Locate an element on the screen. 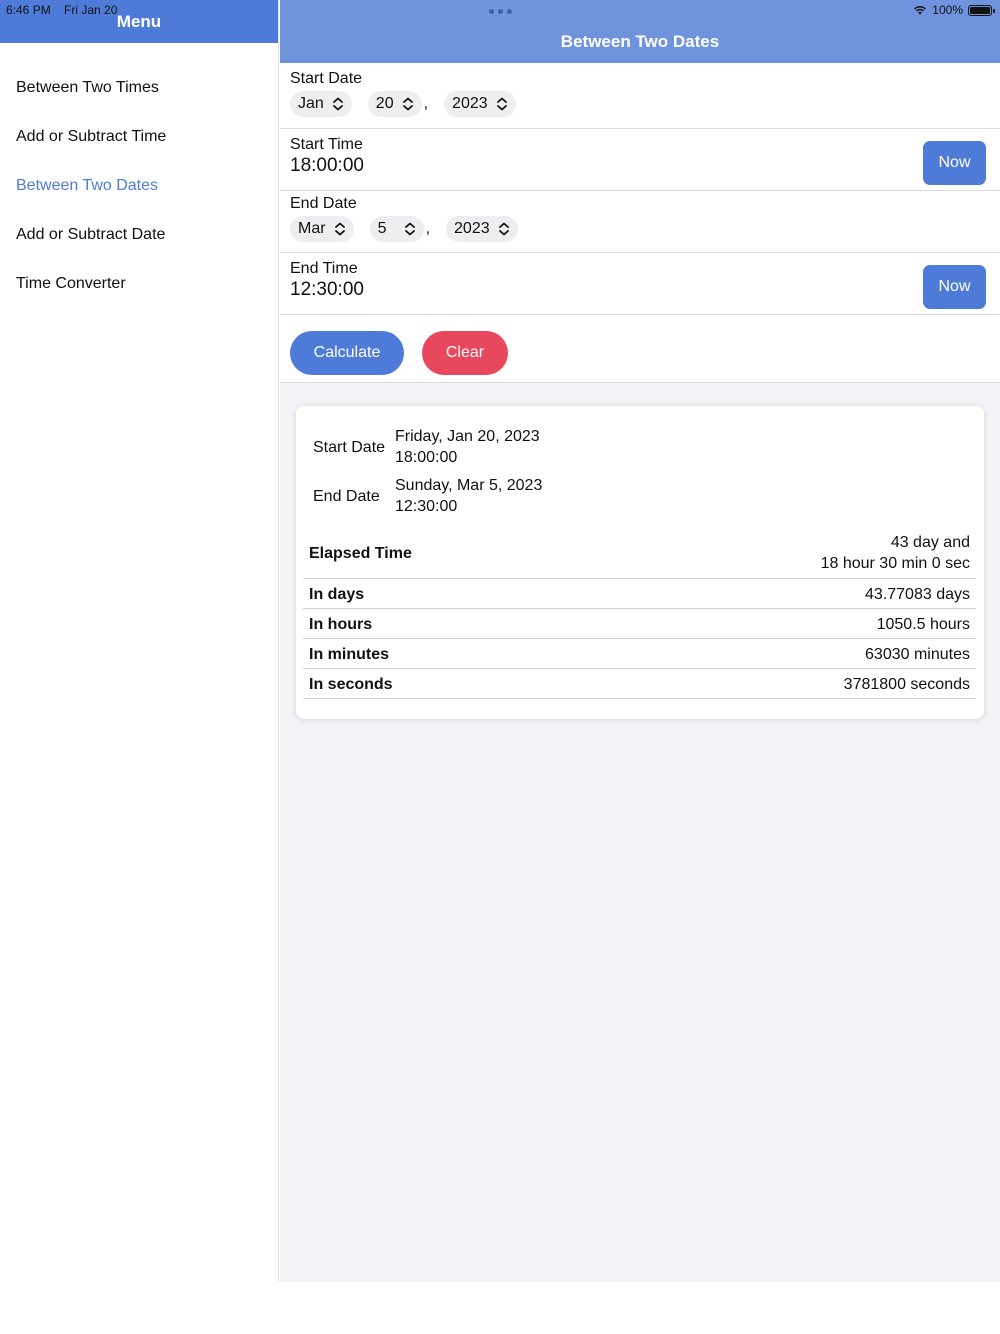 The image size is (1000, 1334). start-date-row: Start Date Jan 20 , 2023 is located at coordinates (640, 96).